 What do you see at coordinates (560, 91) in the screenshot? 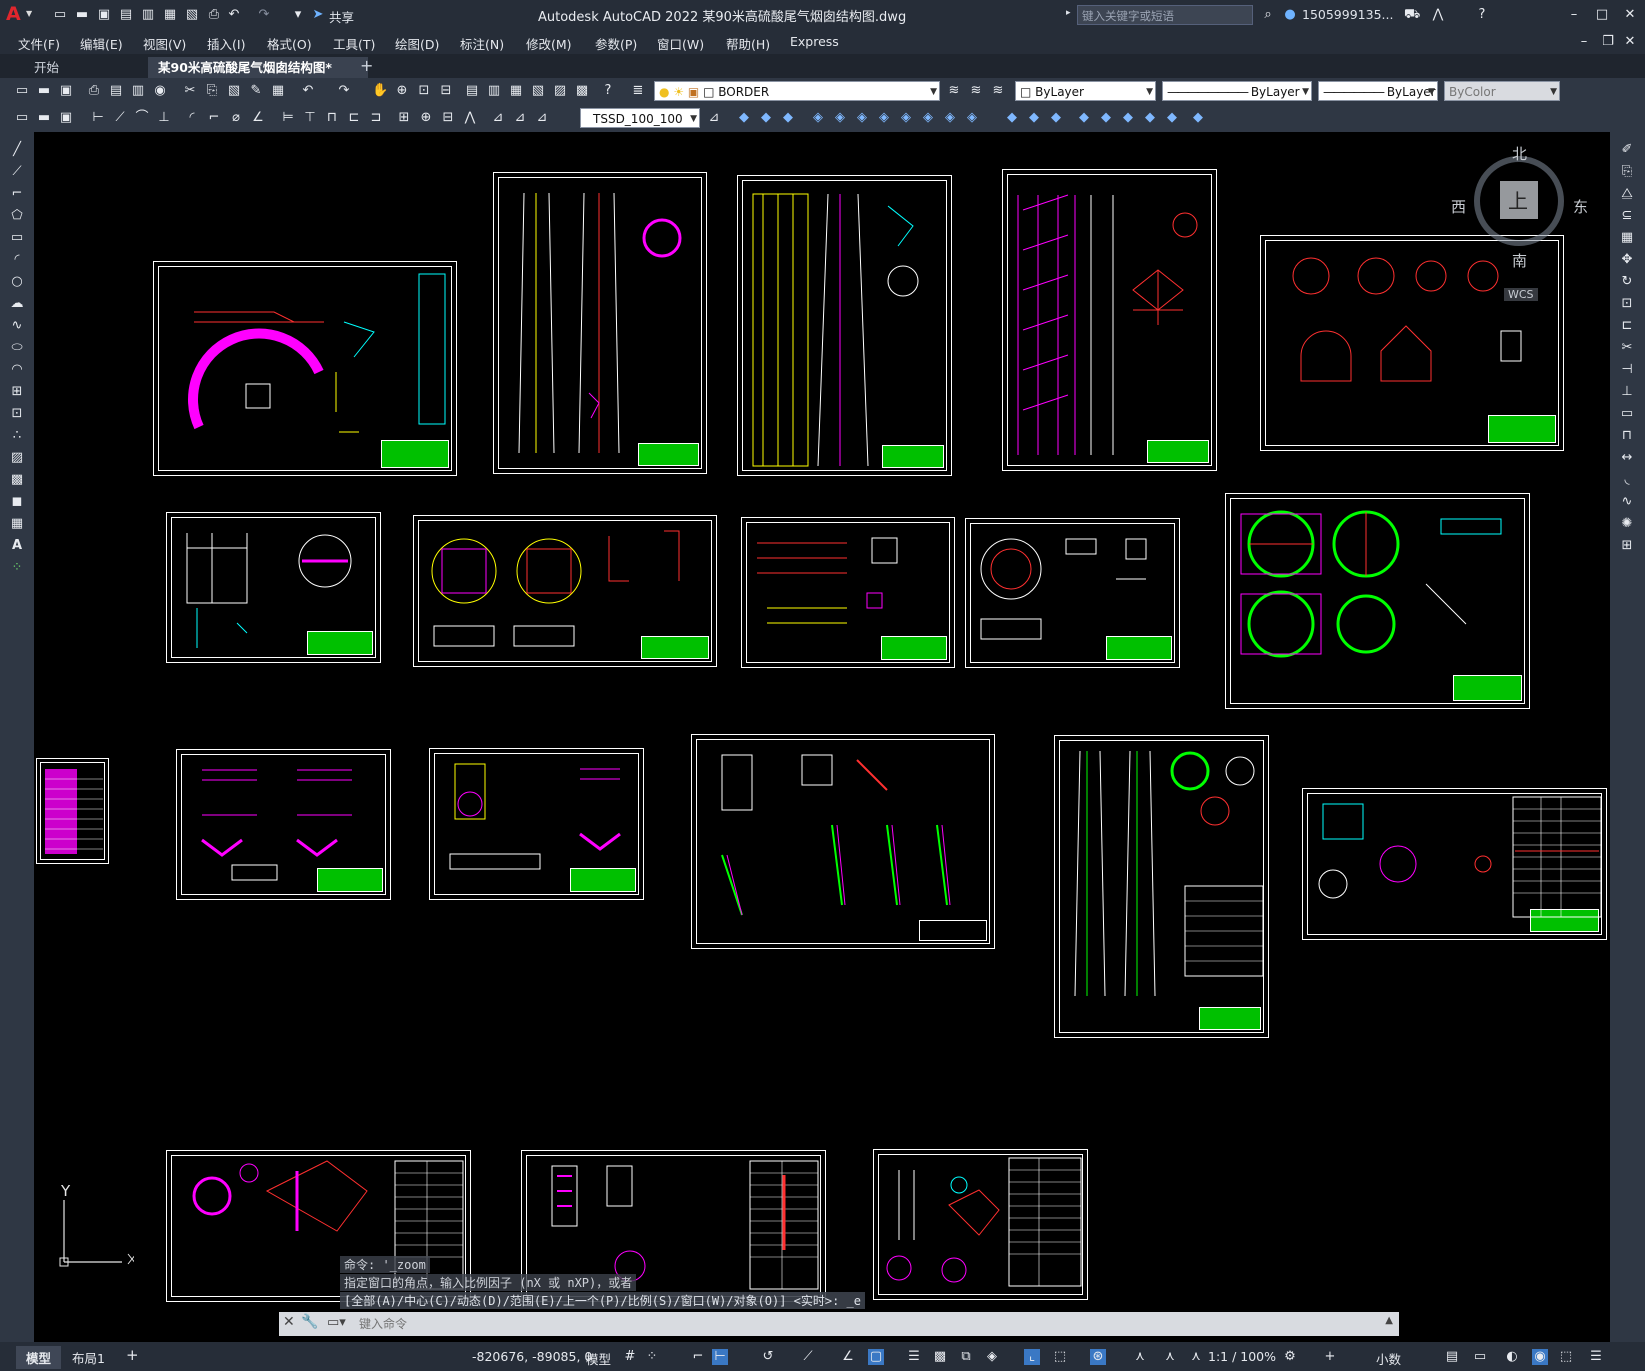
I see `markup-icon: ▨` at bounding box center [560, 91].